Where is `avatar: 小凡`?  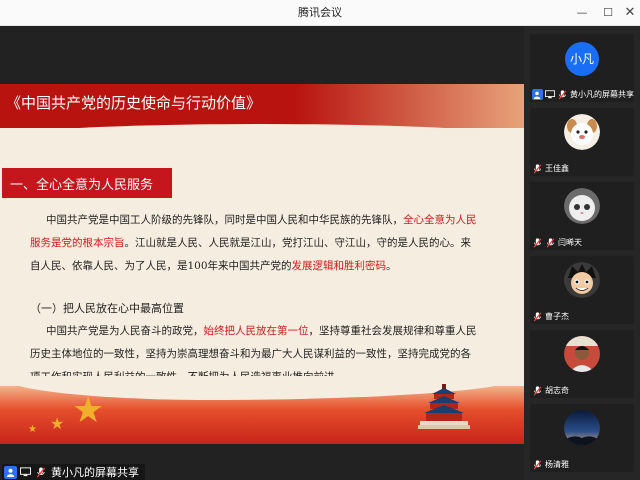
avatar: 小凡 is located at coordinates (582, 59).